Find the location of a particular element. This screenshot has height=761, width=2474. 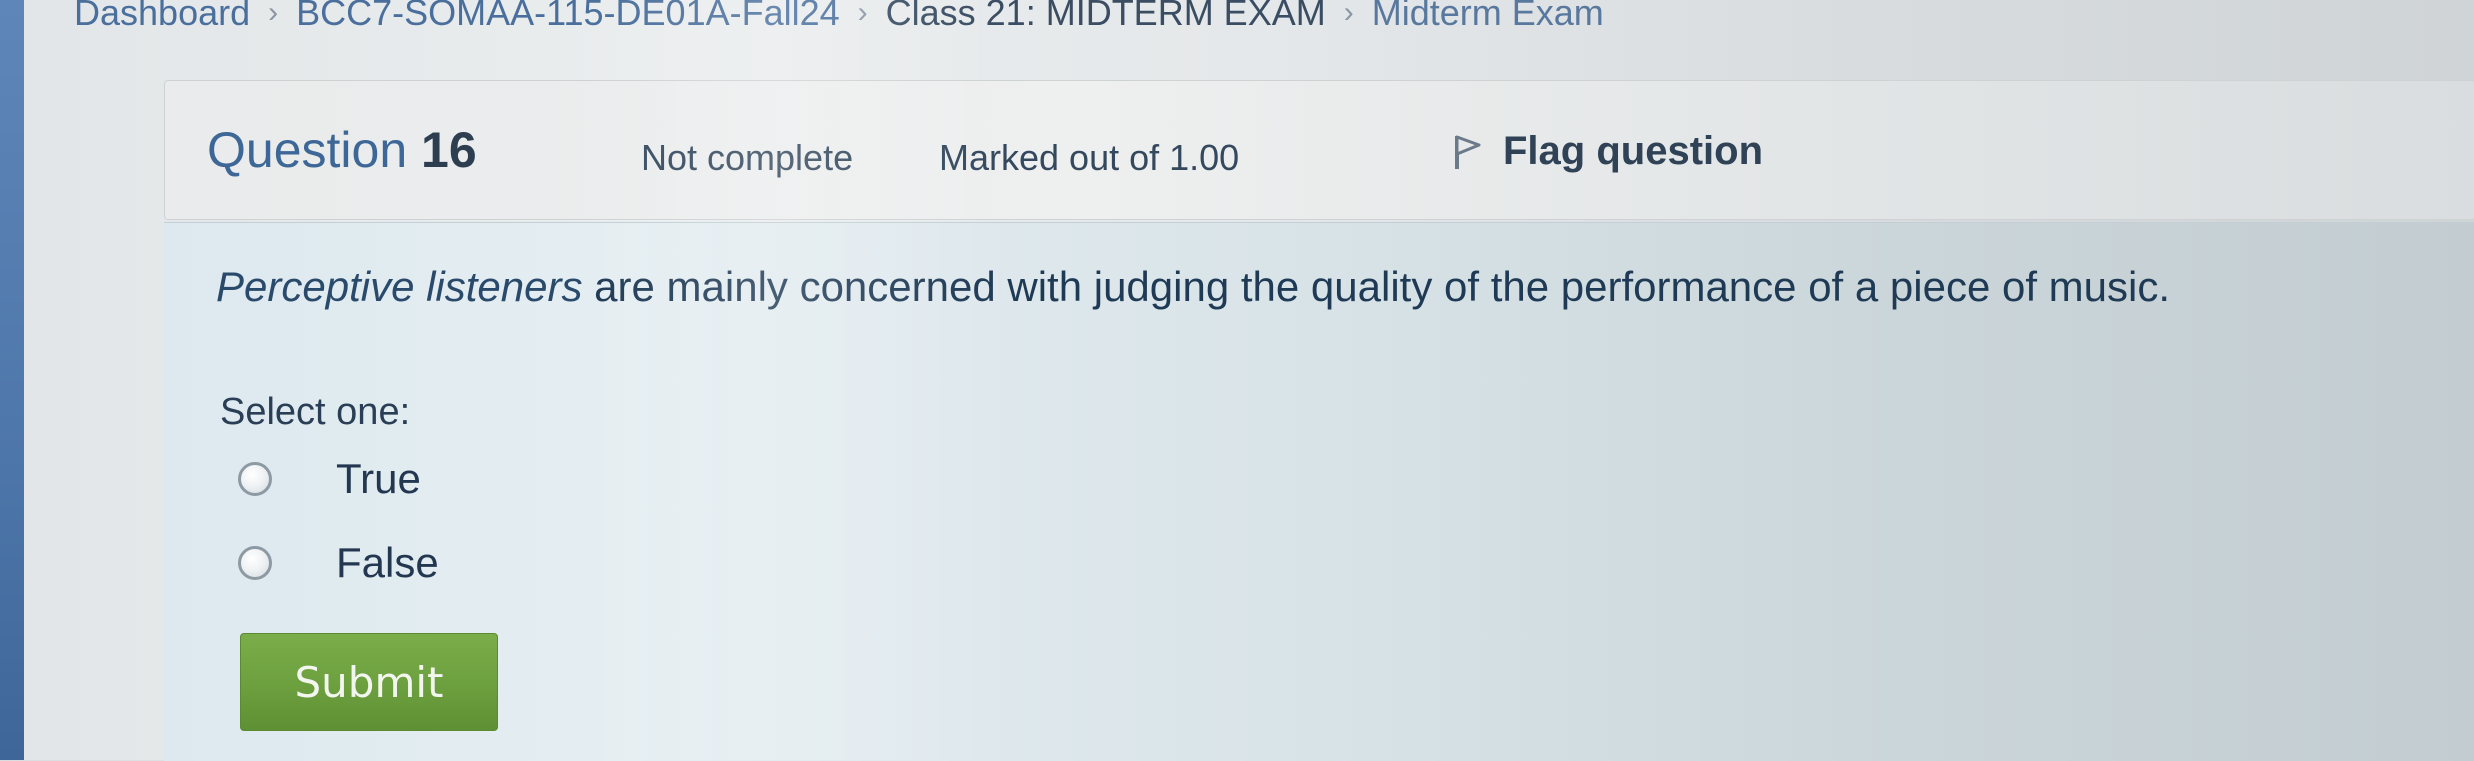

radio-true is located at coordinates (255, 479).